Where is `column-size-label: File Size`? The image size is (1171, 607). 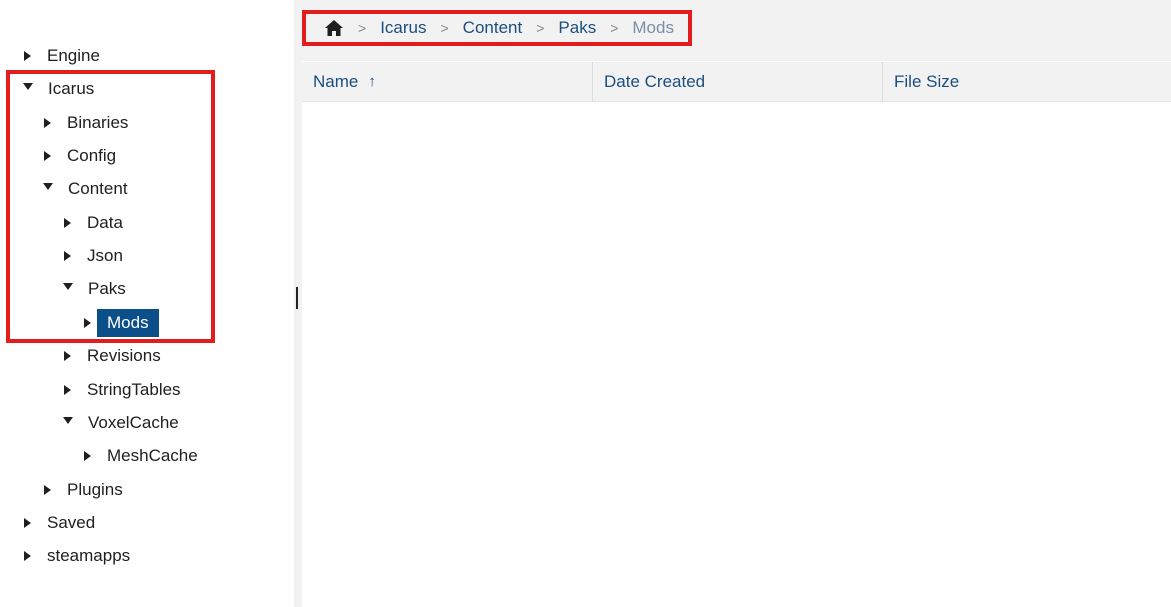
column-size-label: File Size is located at coordinates (927, 81).